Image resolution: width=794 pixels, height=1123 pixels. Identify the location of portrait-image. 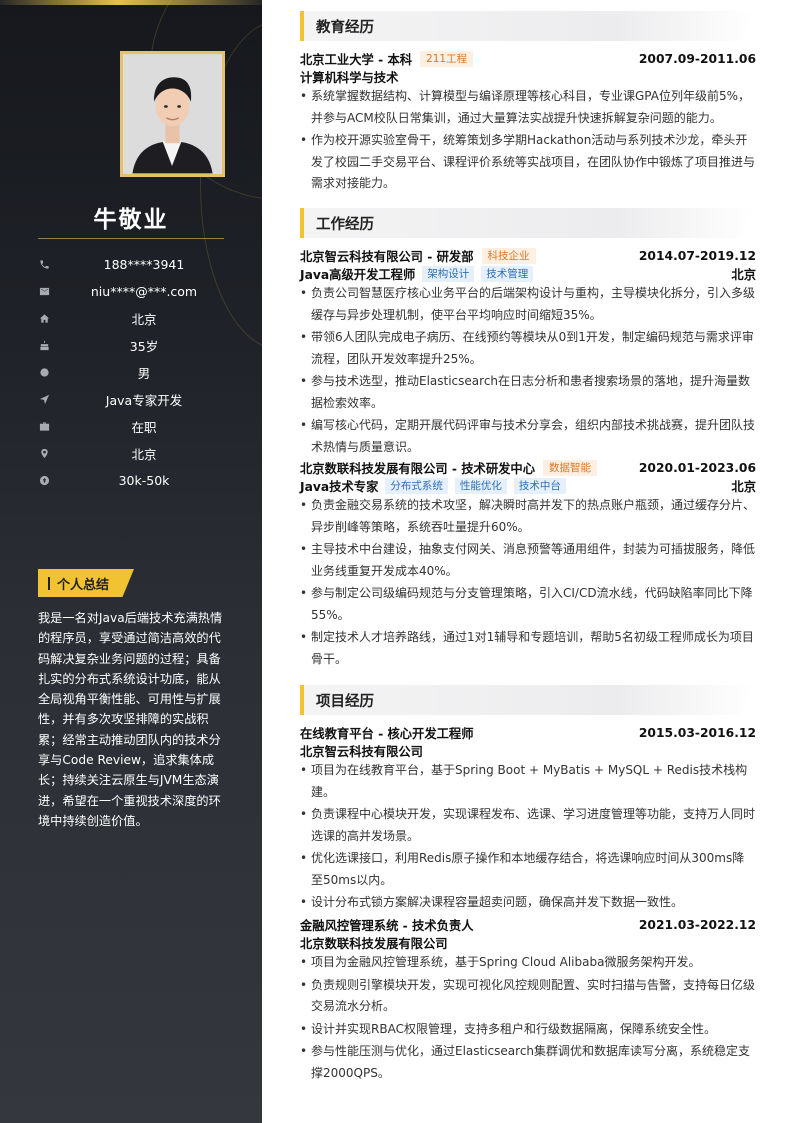
(172, 114).